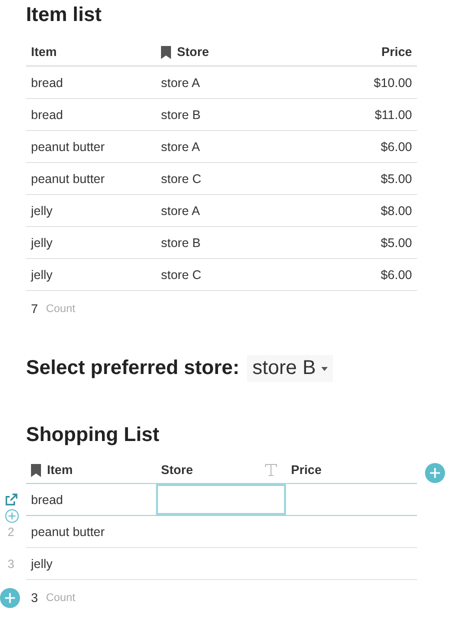 This screenshot has width=474, height=633. What do you see at coordinates (393, 83) in the screenshot?
I see `table-cell: $10.00` at bounding box center [393, 83].